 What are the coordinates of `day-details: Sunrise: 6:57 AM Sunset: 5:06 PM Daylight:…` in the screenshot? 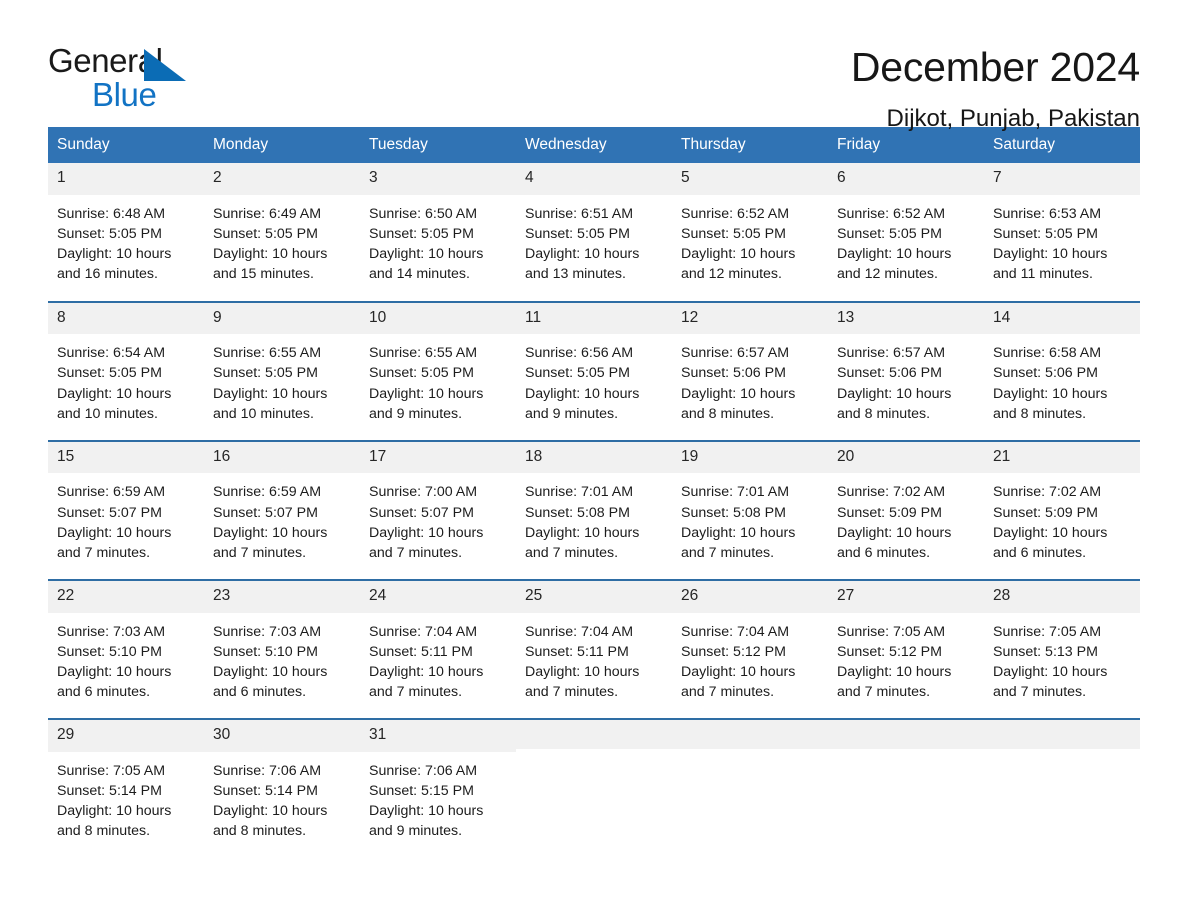 It's located at (750, 387).